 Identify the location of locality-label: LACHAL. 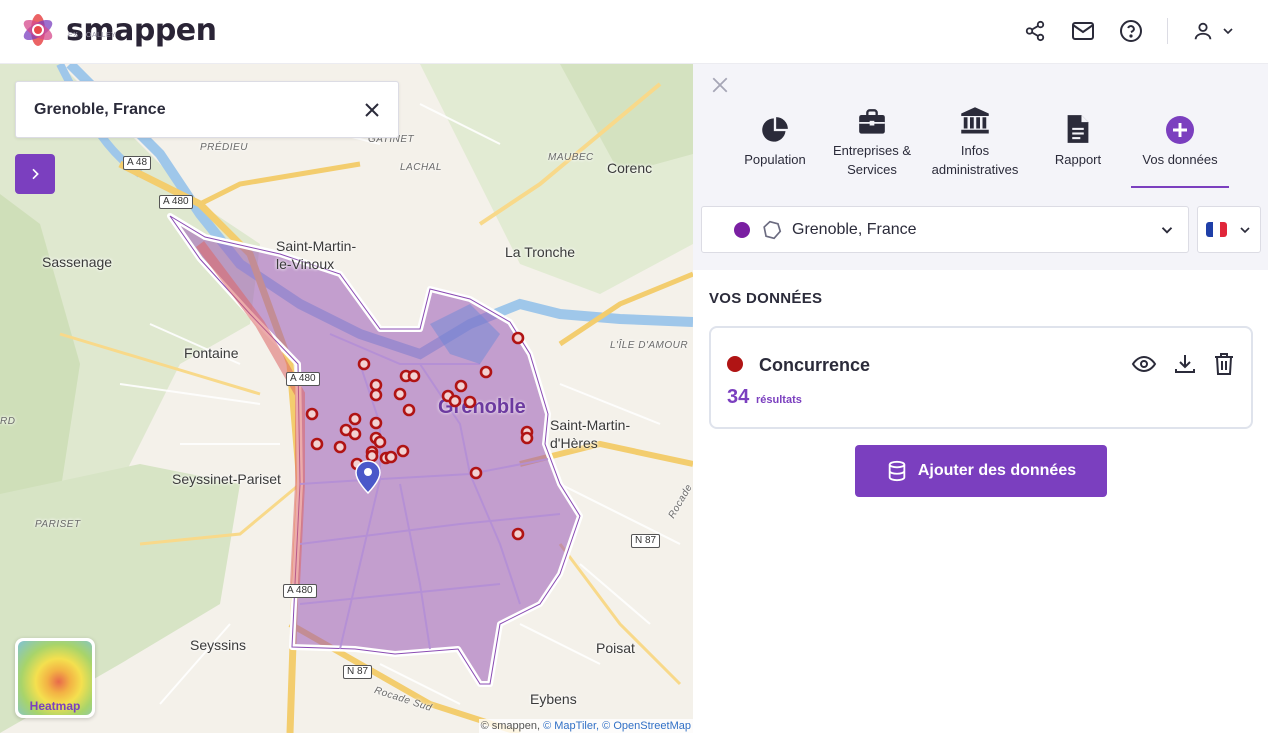
(421, 167).